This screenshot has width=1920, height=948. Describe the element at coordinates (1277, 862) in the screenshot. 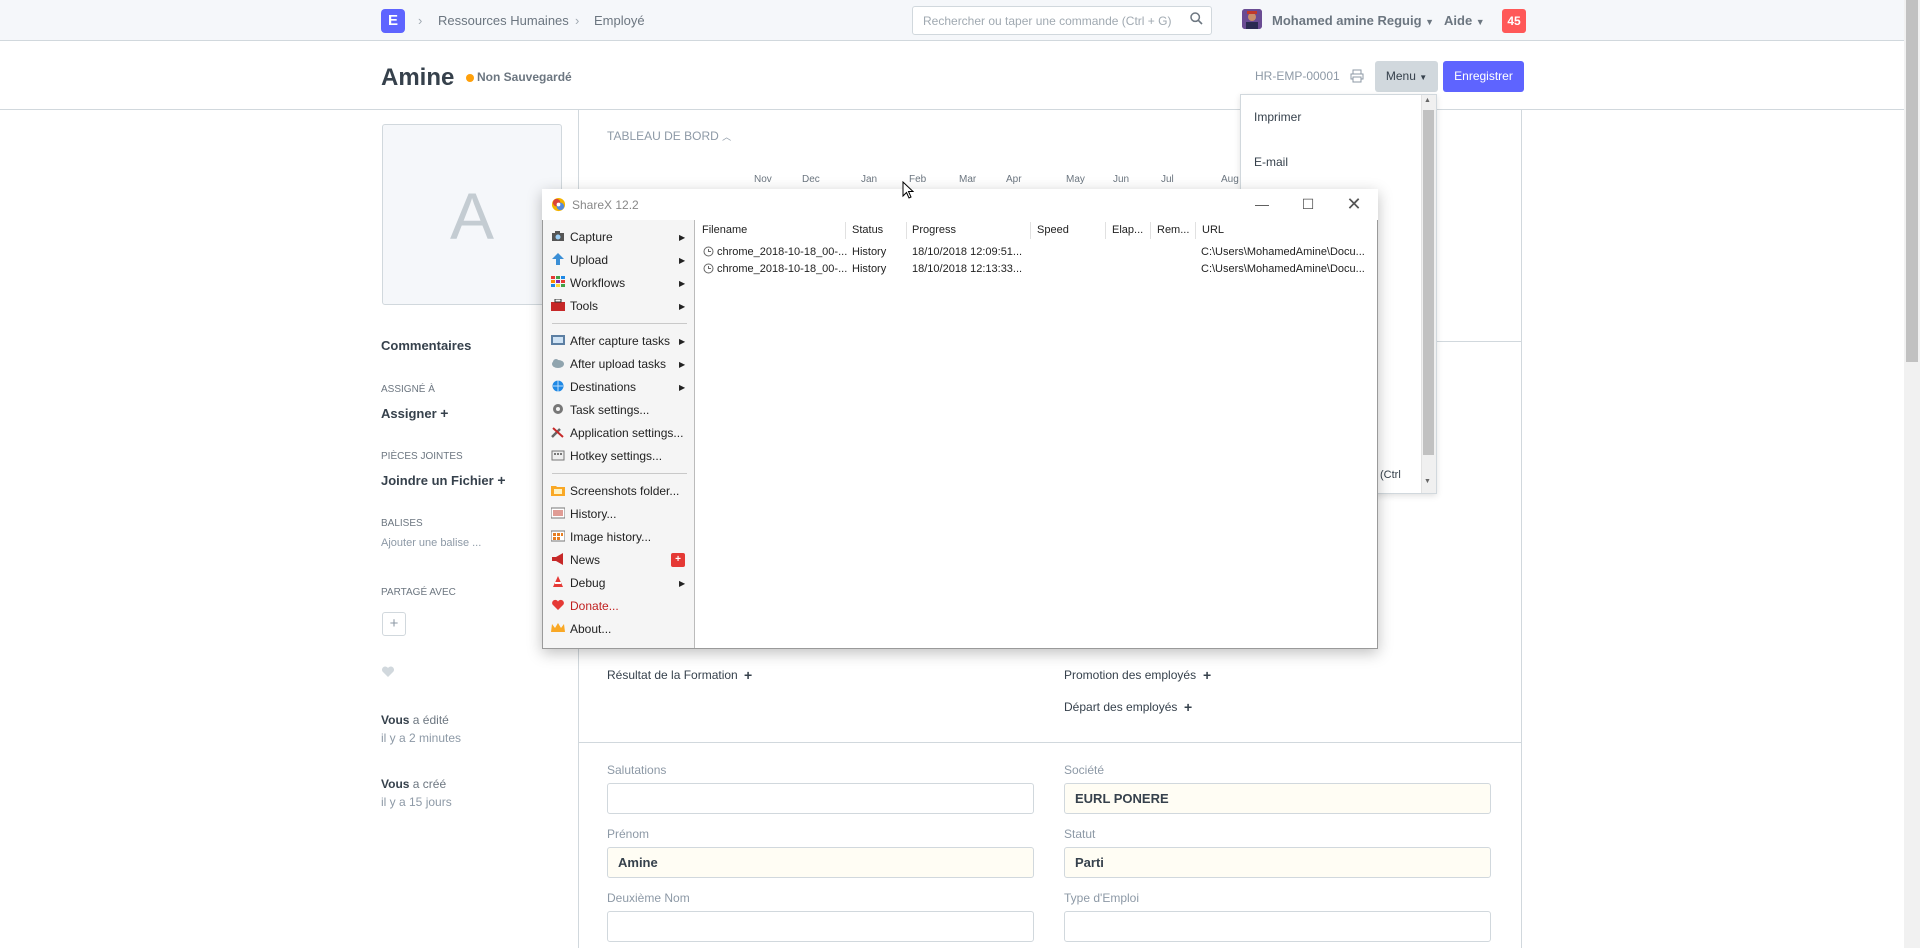

I see `status-field: Parti` at that location.